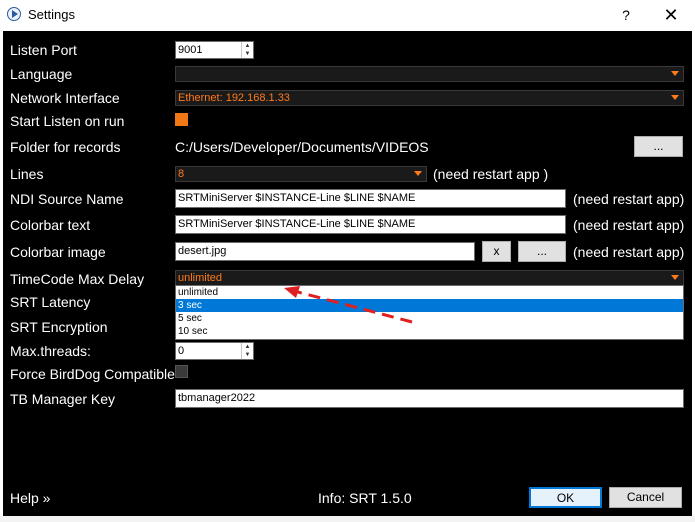 Image resolution: width=695 pixels, height=522 pixels. What do you see at coordinates (51, 14) in the screenshot?
I see `window-title: Settings` at bounding box center [51, 14].